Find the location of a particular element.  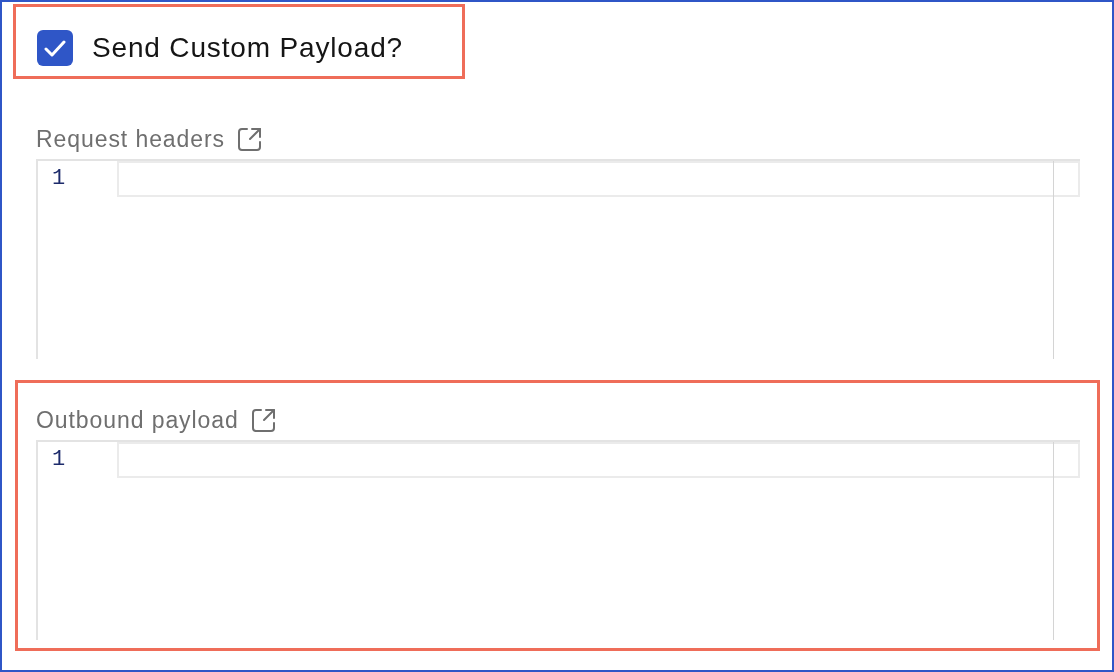

checkbox is located at coordinates (55, 48).